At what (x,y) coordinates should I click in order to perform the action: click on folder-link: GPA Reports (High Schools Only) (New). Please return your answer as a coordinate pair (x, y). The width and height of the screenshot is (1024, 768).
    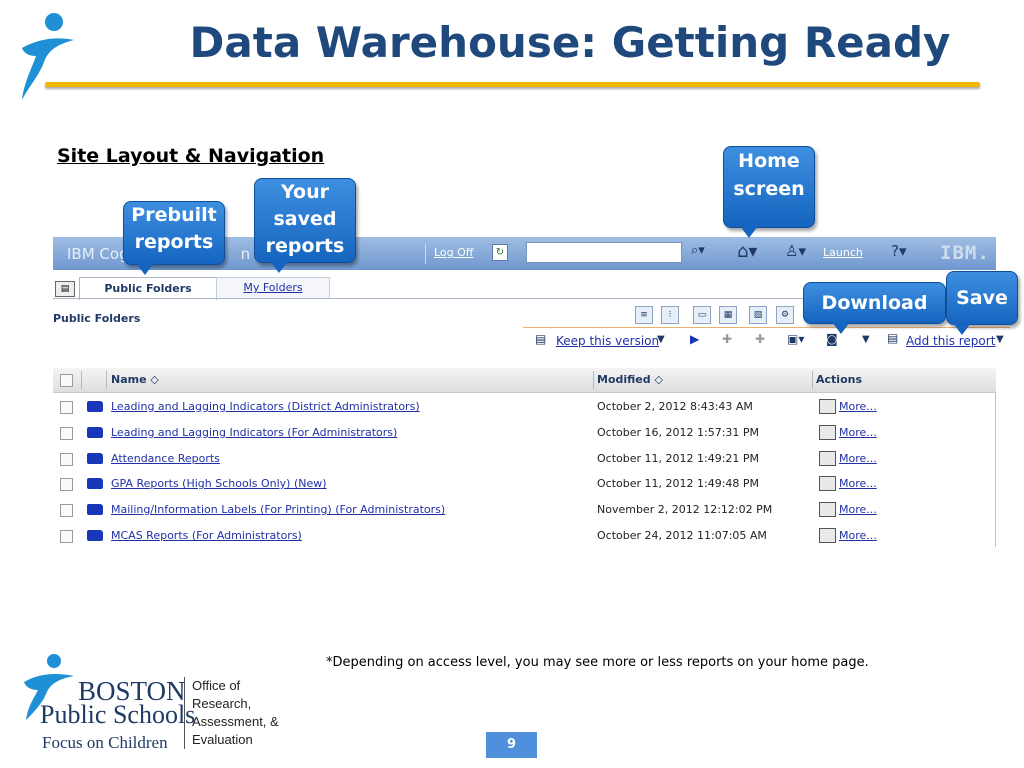
    Looking at the image, I should click on (219, 483).